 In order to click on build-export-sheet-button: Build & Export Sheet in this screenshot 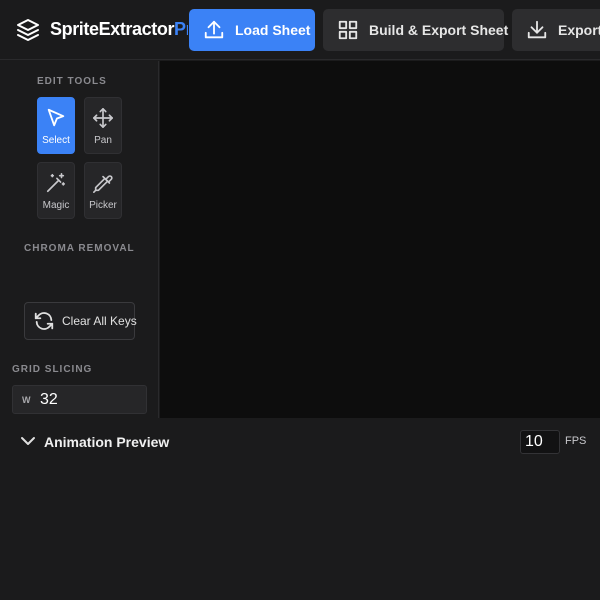, I will do `click(415, 30)`.